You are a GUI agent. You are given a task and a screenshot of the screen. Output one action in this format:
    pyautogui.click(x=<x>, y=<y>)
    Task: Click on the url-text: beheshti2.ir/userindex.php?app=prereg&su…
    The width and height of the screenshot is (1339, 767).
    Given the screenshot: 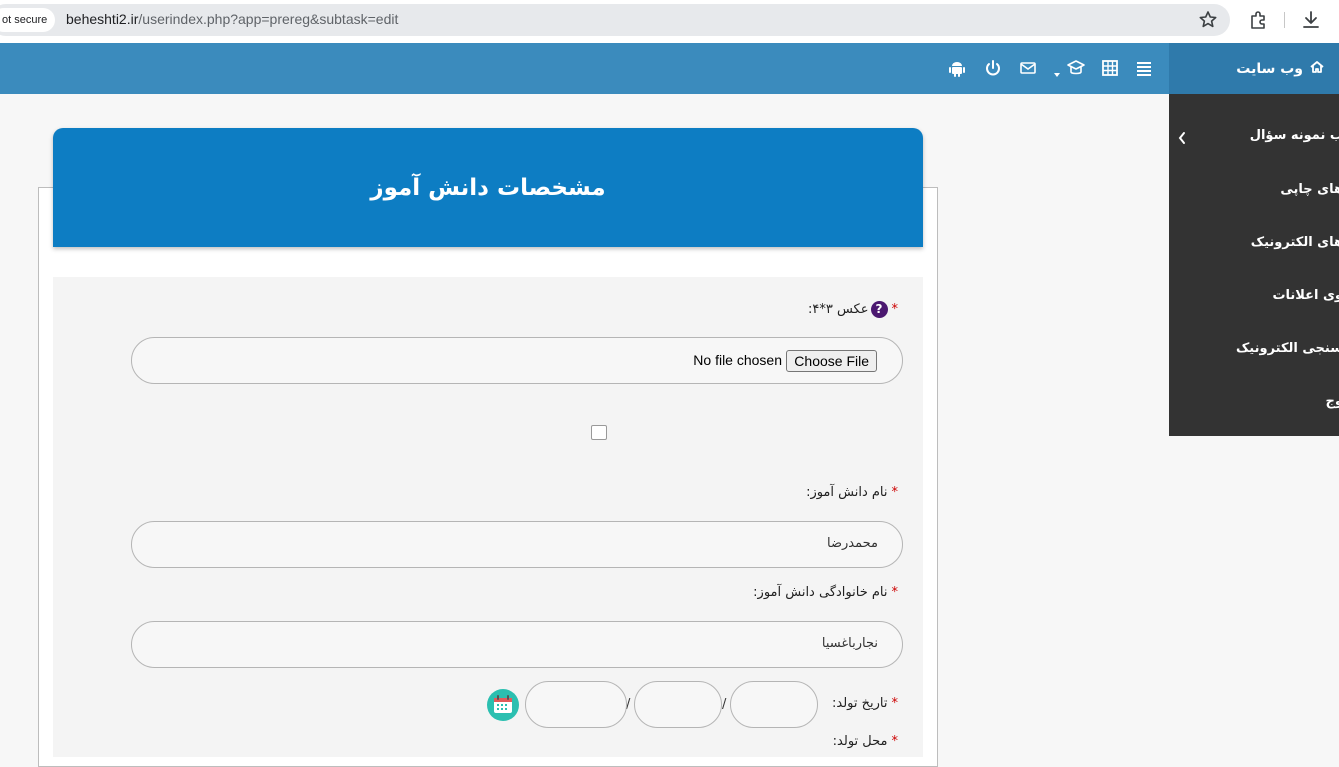 What is the action you would take?
    pyautogui.click(x=232, y=19)
    